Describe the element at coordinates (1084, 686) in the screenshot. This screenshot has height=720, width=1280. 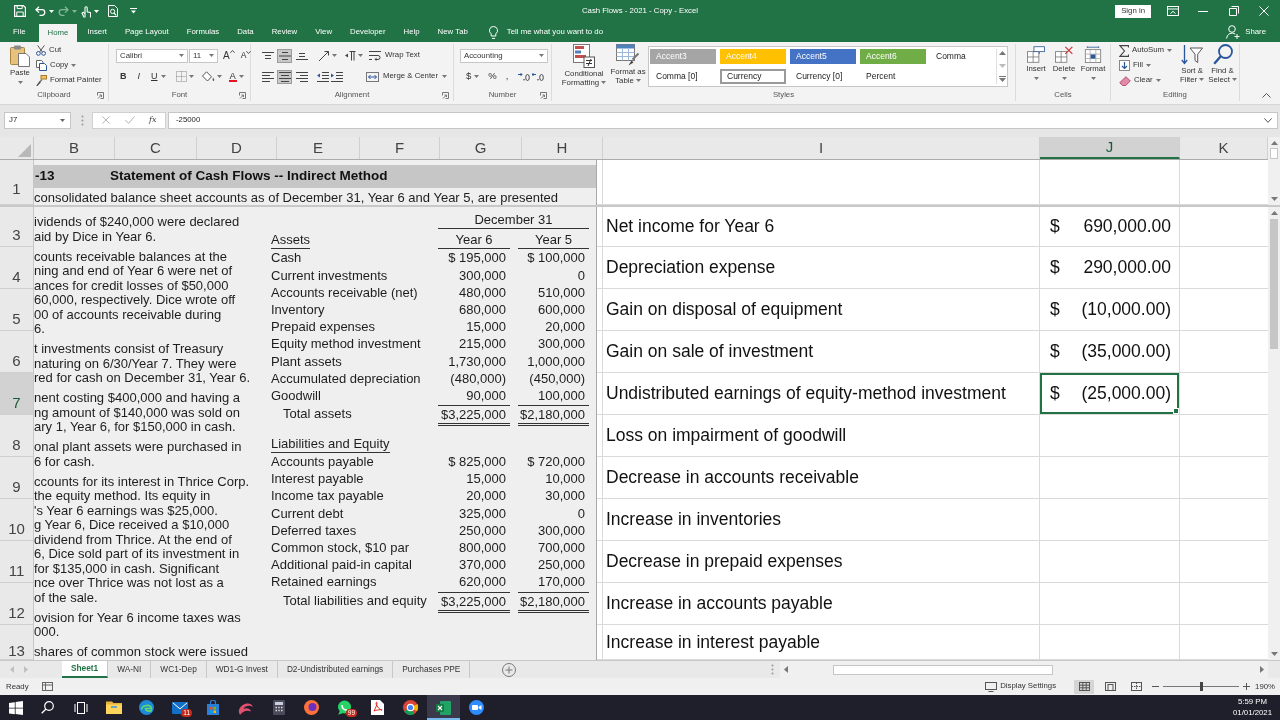
I see `normal-view-button` at that location.